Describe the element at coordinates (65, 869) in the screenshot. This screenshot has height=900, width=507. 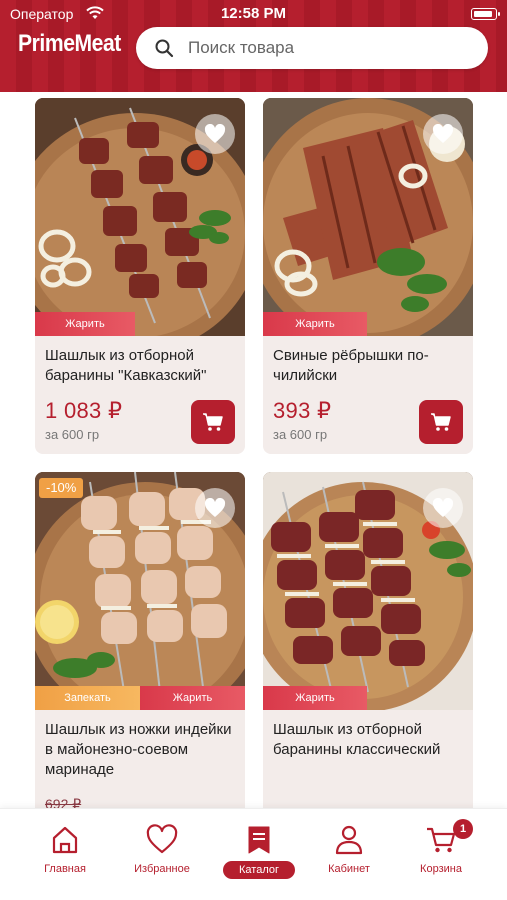
I see `tab-label: Главная` at that location.